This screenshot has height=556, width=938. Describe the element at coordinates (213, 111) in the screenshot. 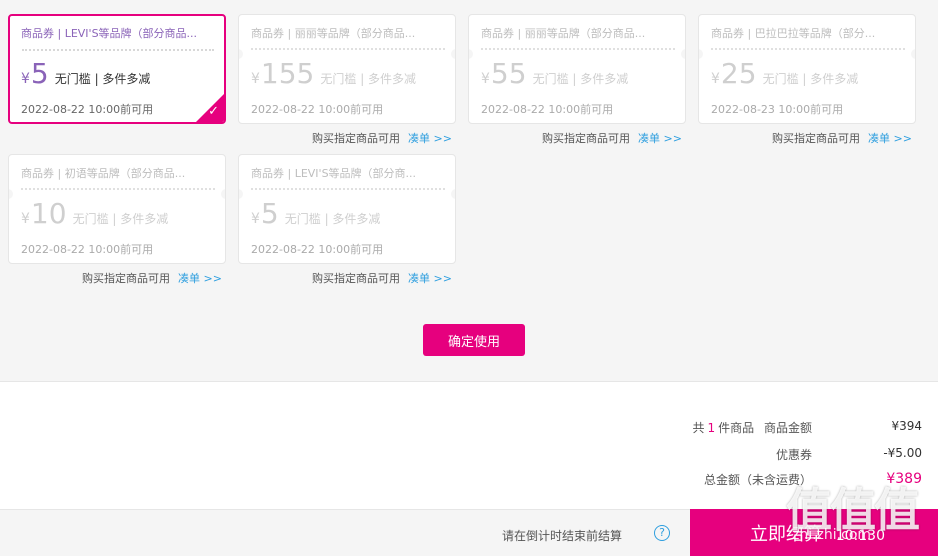

I see `checkmark-icon: ✓` at that location.